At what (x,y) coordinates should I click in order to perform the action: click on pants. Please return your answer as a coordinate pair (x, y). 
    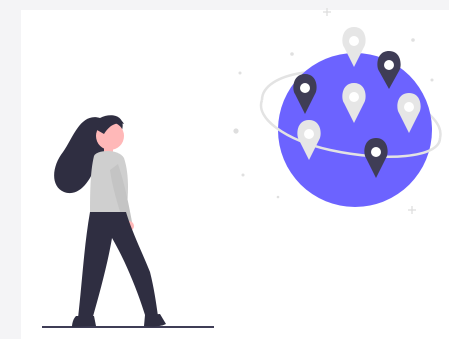
    Looking at the image, I should click on (118, 266).